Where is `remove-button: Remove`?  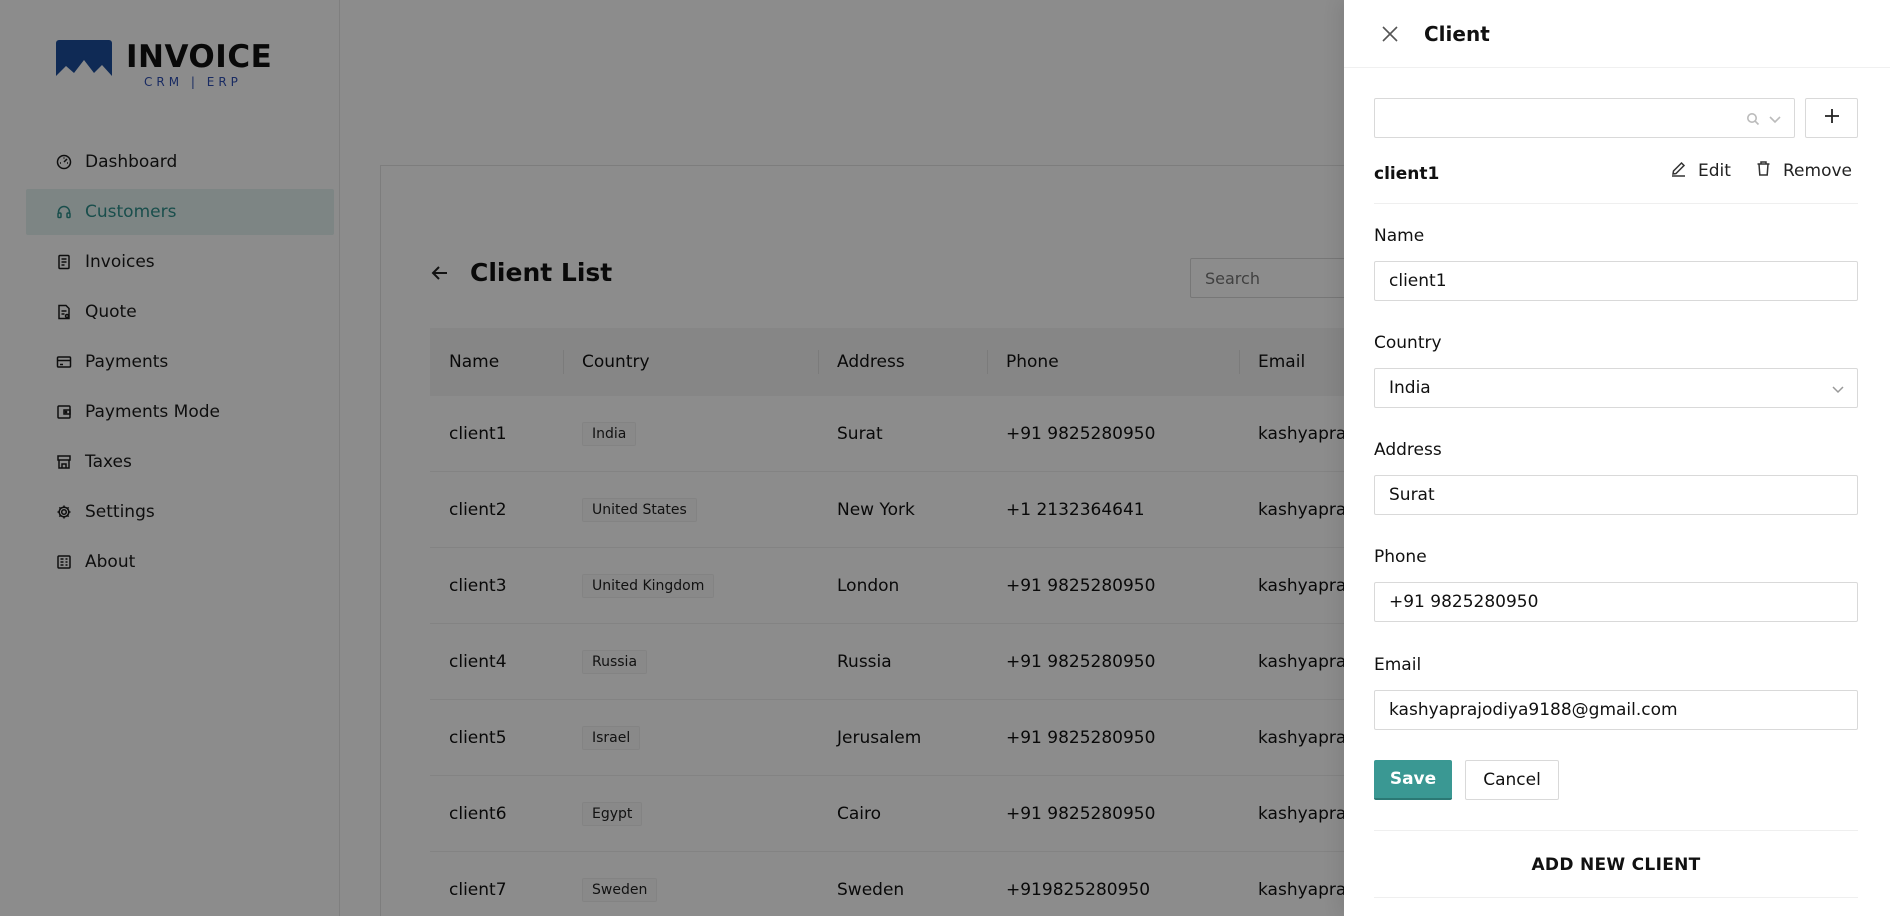 remove-button: Remove is located at coordinates (1803, 171).